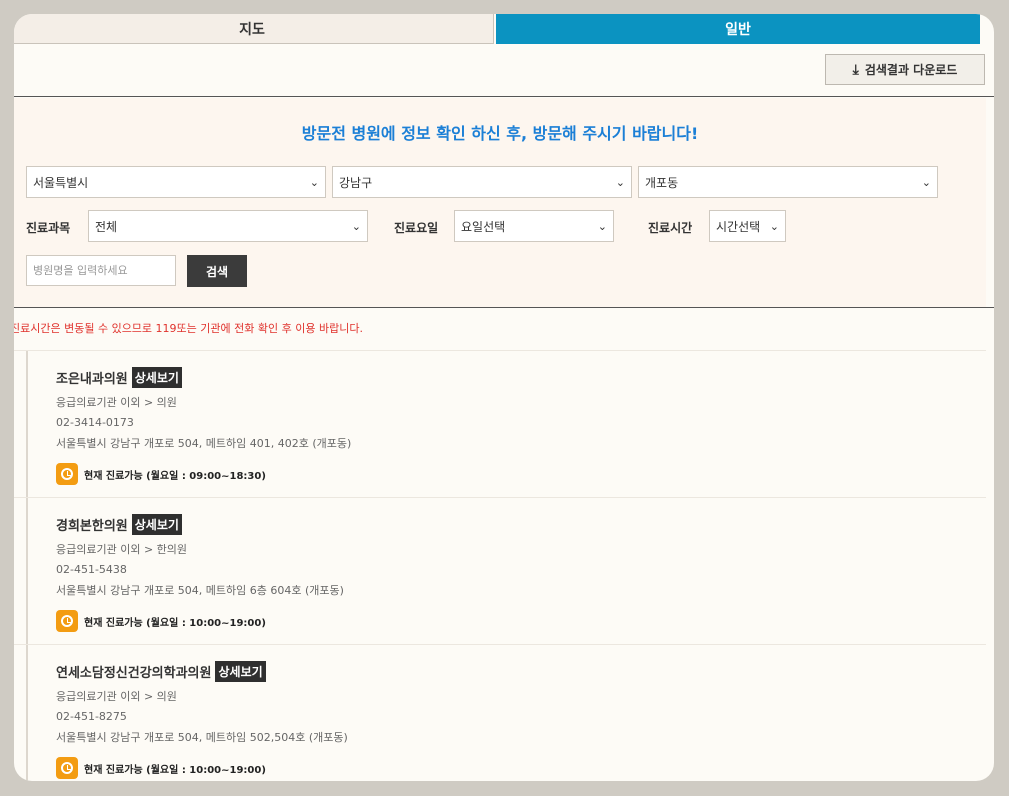 This screenshot has height=796, width=1009. Describe the element at coordinates (788, 182) in the screenshot. I see `dong-select: 개포동 ⌄` at that location.